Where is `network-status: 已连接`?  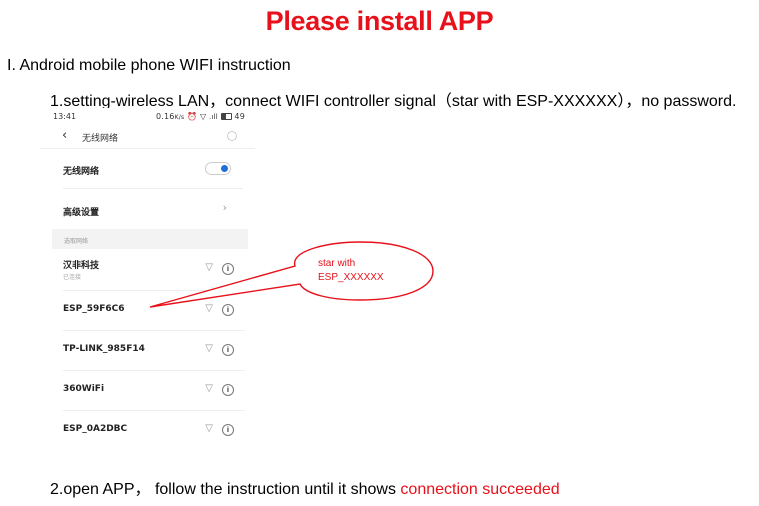
network-status: 已连接 is located at coordinates (72, 277).